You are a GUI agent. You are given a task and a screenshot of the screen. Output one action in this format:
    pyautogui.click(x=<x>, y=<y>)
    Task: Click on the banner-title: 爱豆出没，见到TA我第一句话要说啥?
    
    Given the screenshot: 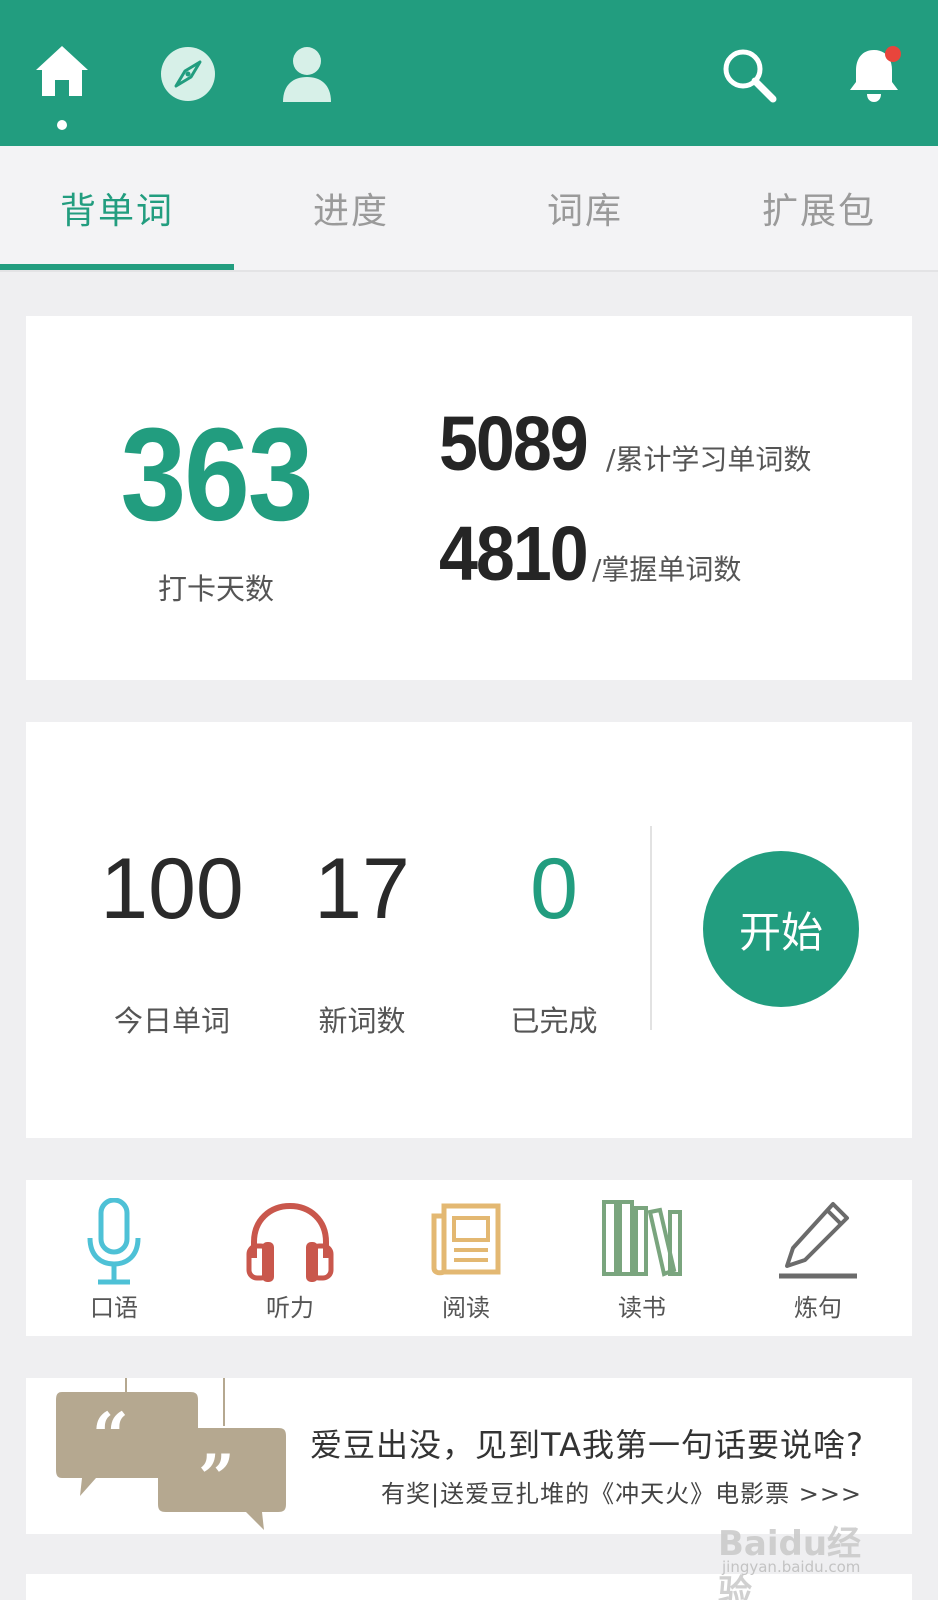 What is the action you would take?
    pyautogui.click(x=587, y=1445)
    